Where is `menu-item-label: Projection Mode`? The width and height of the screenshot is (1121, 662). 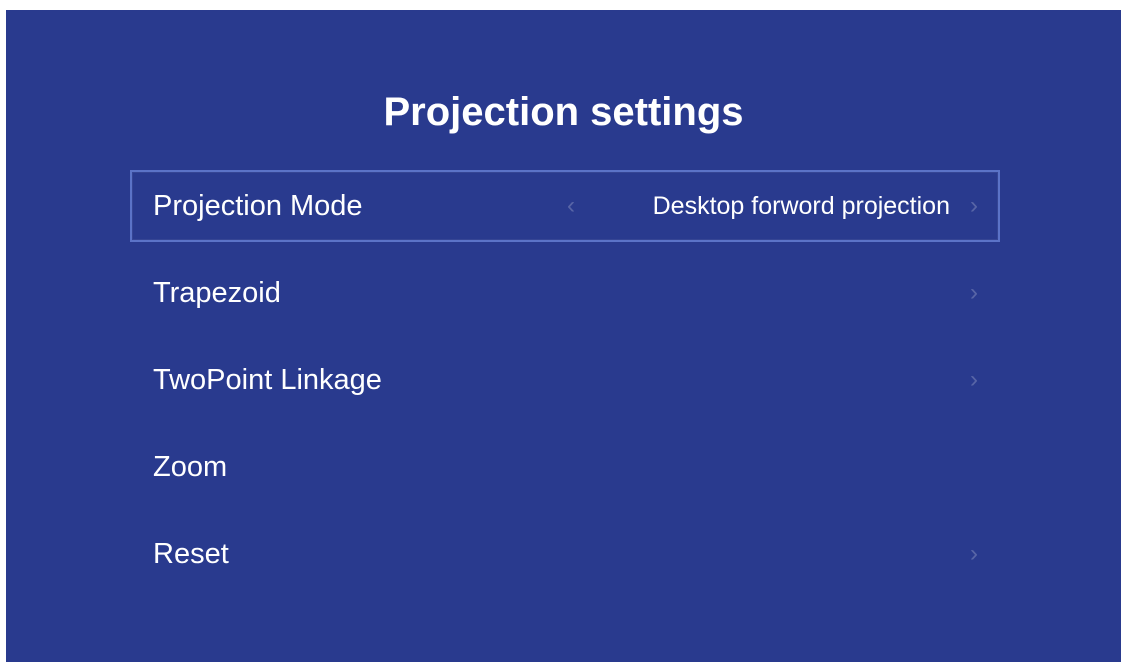
menu-item-label: Projection Mode is located at coordinates (258, 206).